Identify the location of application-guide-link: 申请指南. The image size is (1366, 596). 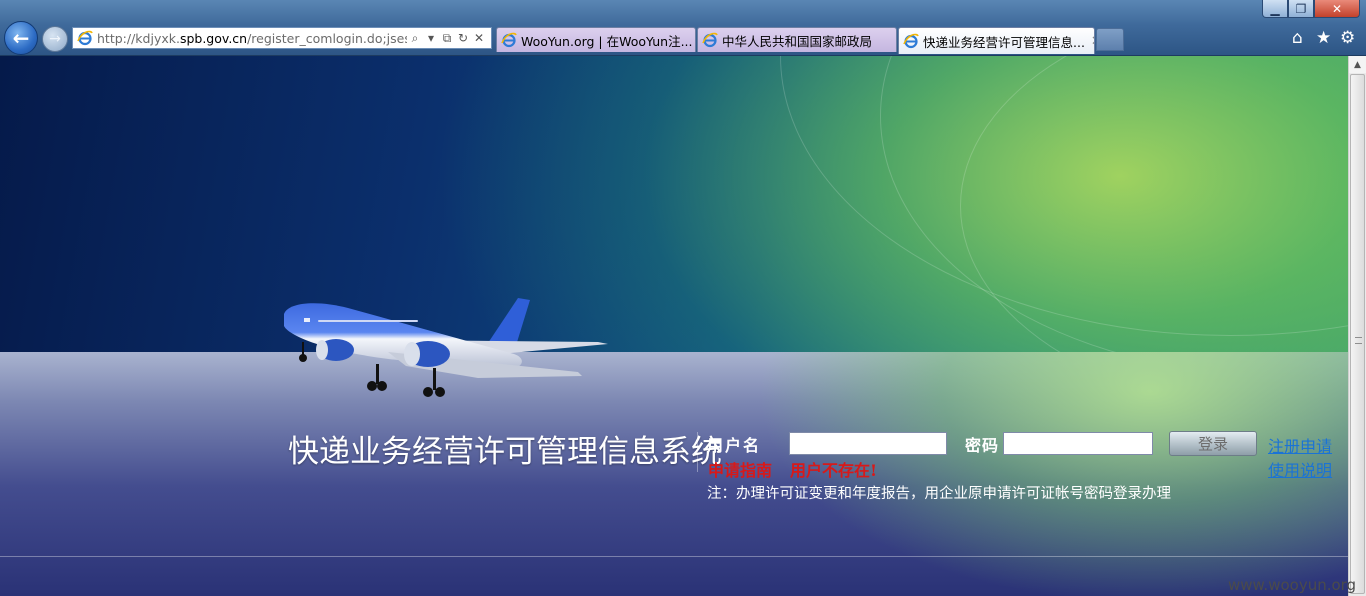
(740, 469).